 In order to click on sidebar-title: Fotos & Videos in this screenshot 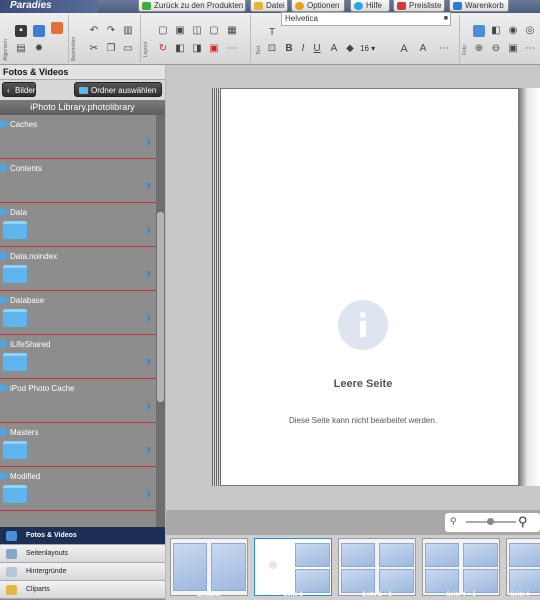, I will do `click(82, 72)`.